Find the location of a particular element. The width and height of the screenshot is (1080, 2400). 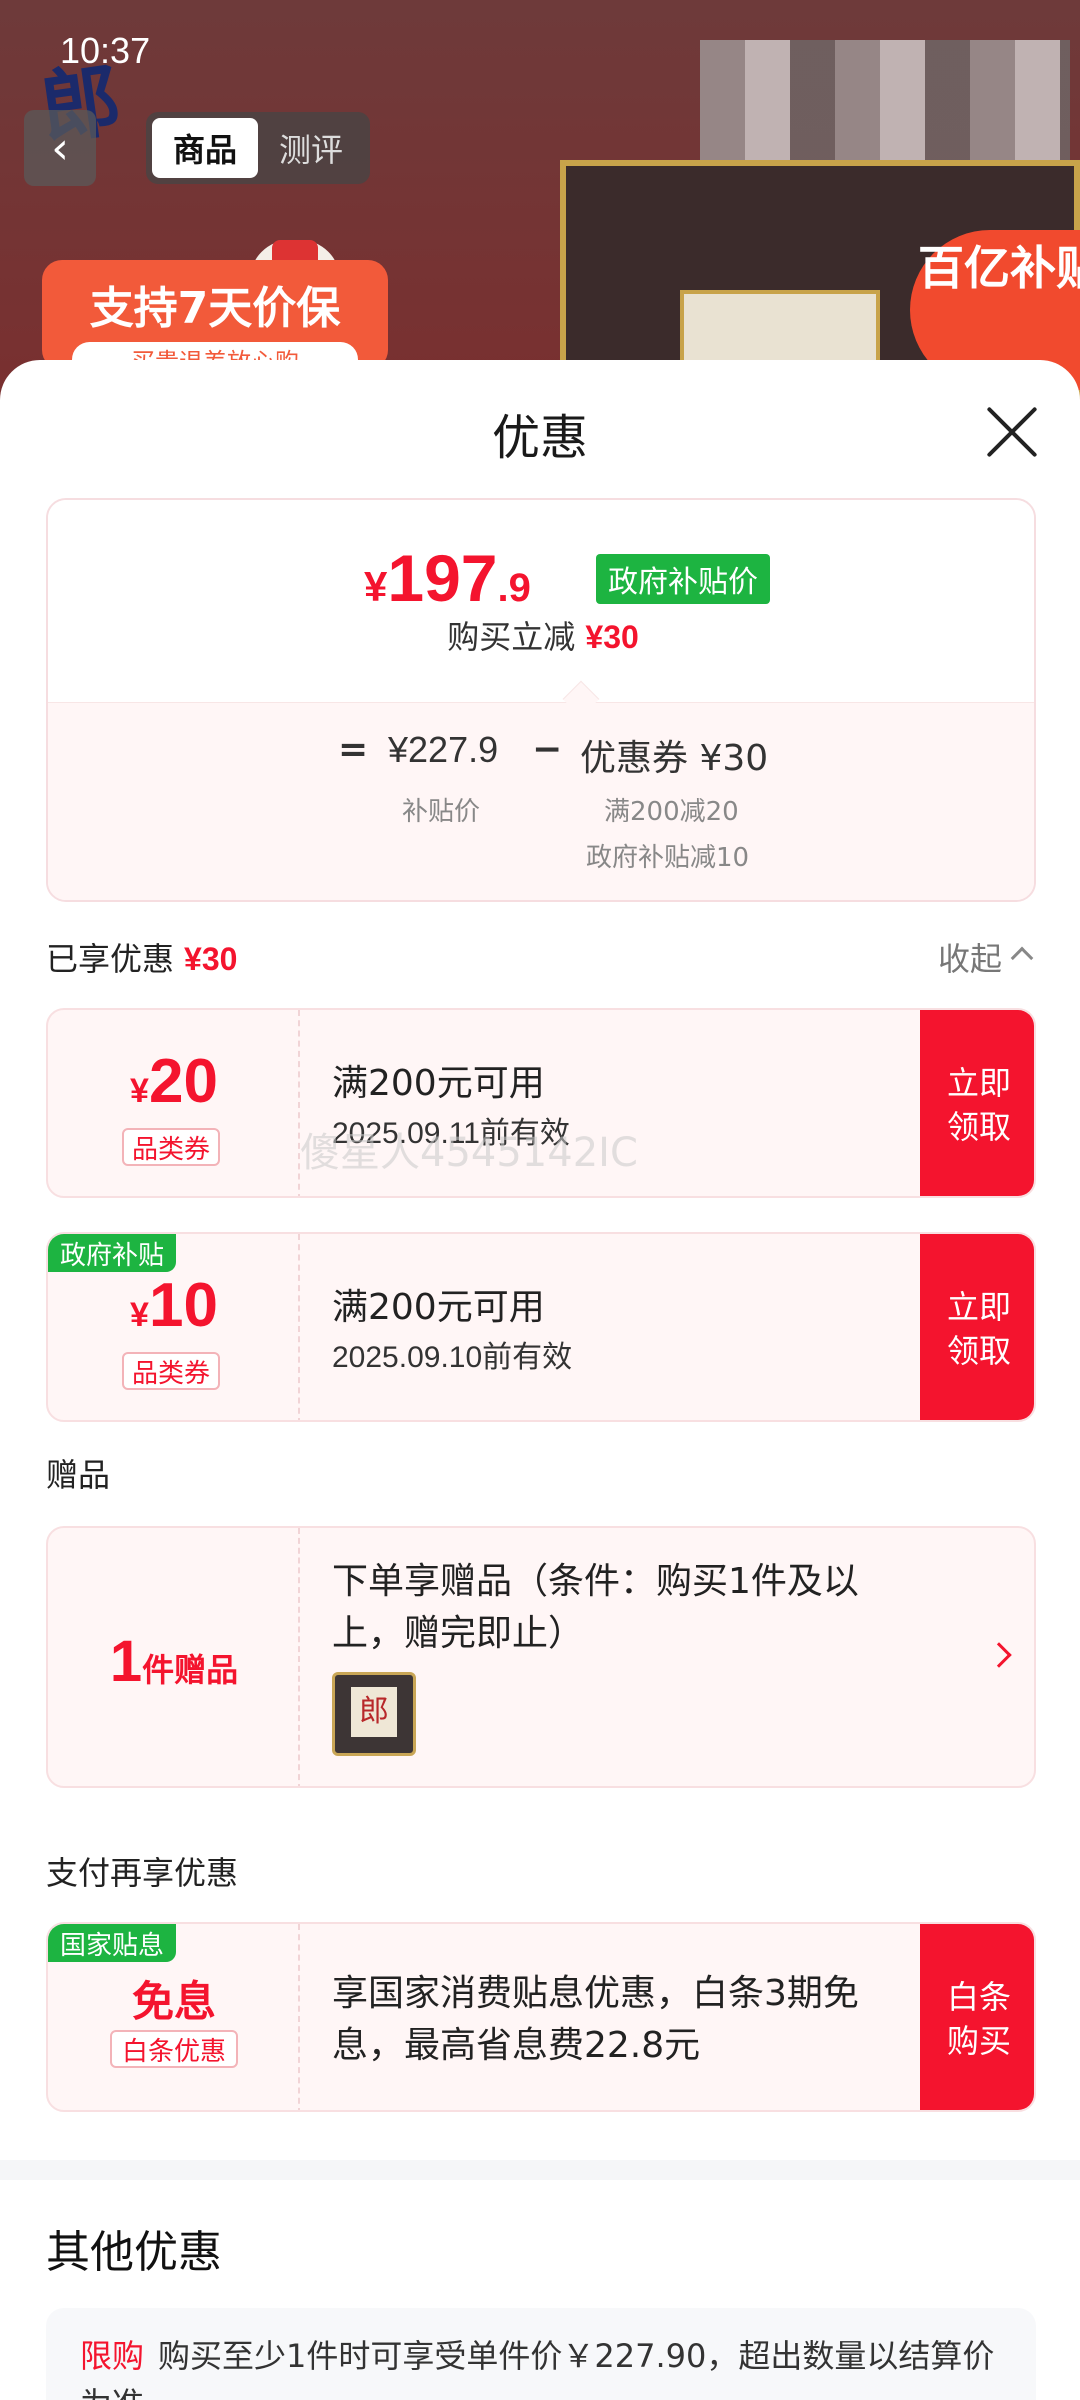

tab-review: 测评 is located at coordinates (311, 148).